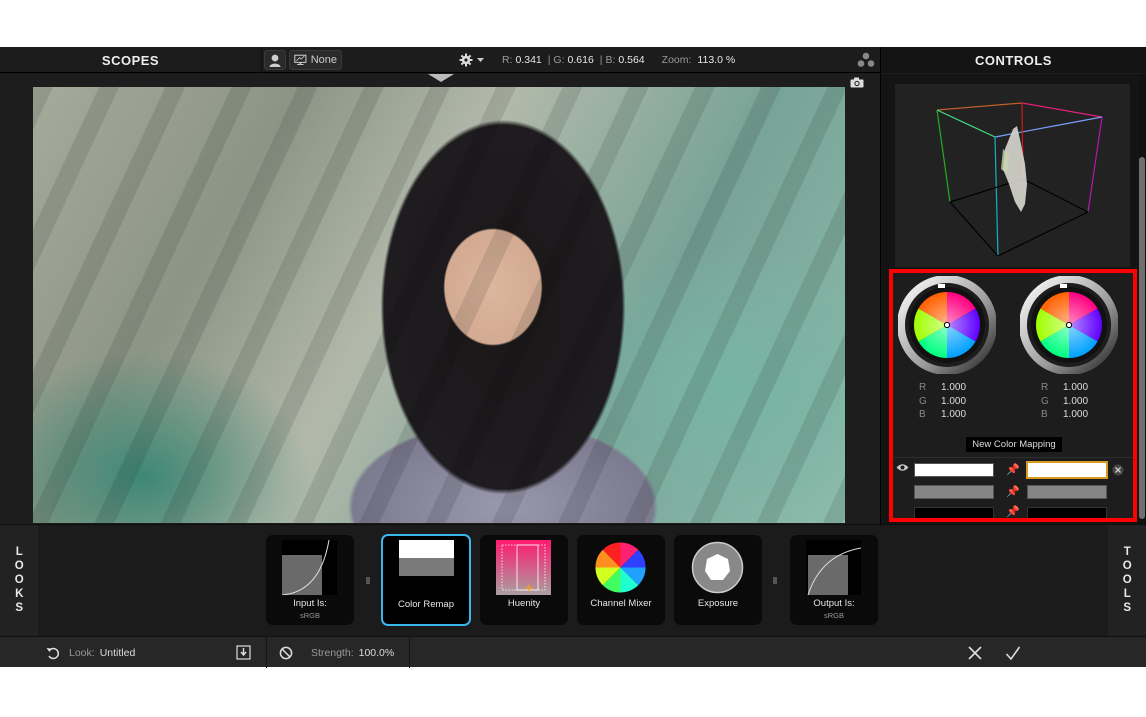  What do you see at coordinates (323, 60) in the screenshot?
I see `compare-mode-label: None` at bounding box center [323, 60].